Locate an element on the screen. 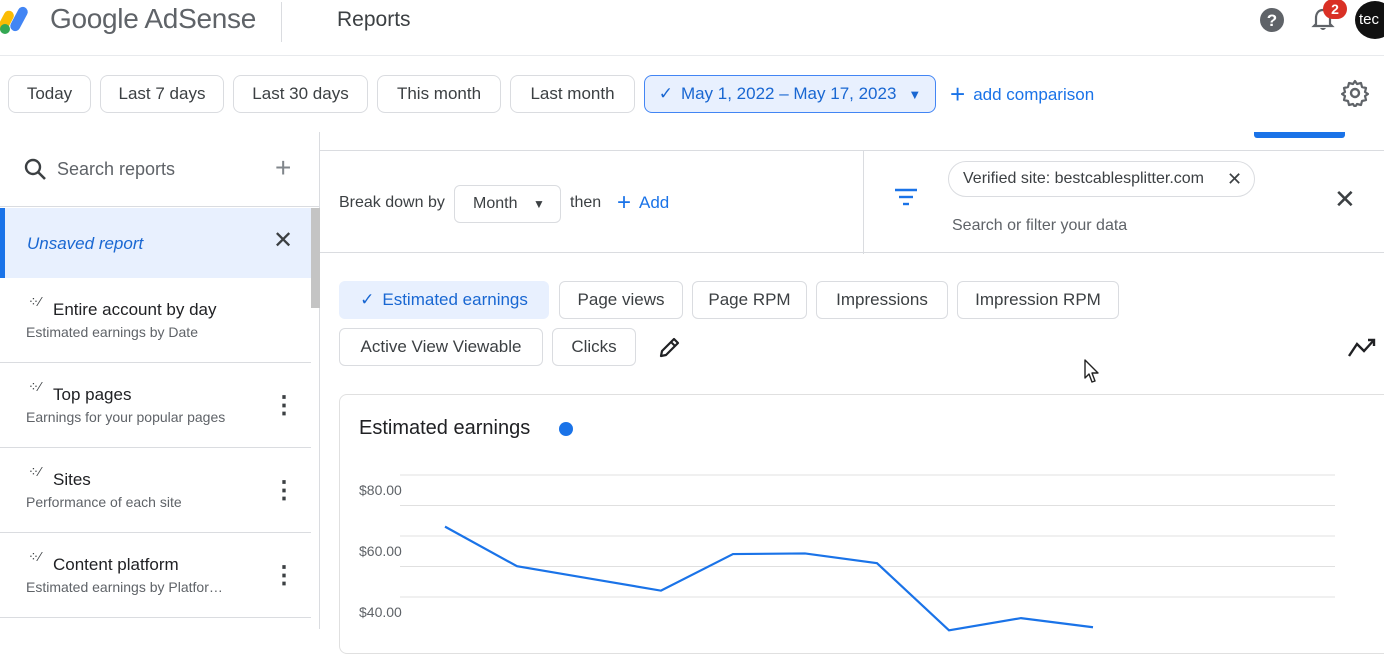 This screenshot has height=654, width=1384. header-divider is located at coordinates (281, 22).